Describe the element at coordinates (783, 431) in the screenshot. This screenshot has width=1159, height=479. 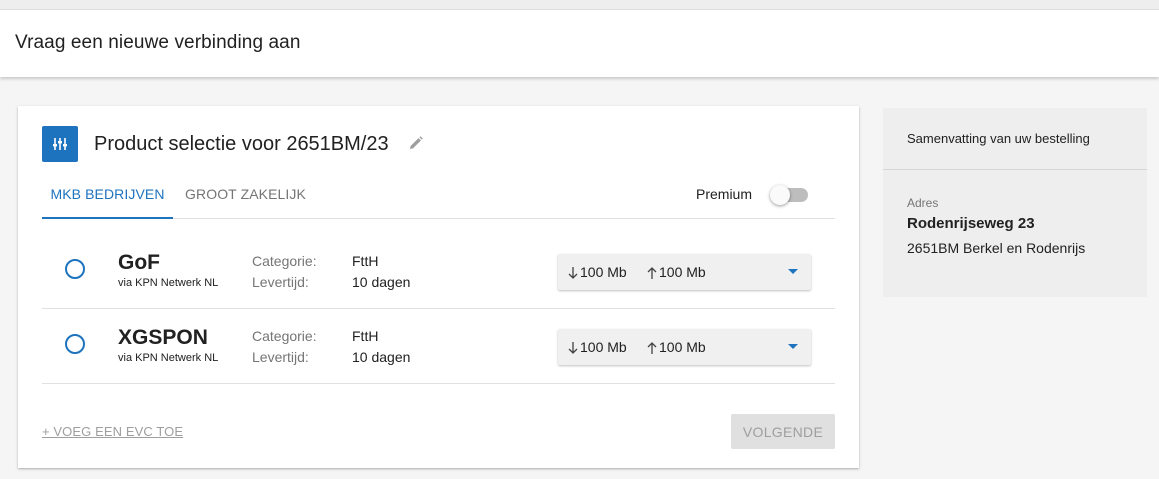
I see `next-button: VOLGENDE` at that location.